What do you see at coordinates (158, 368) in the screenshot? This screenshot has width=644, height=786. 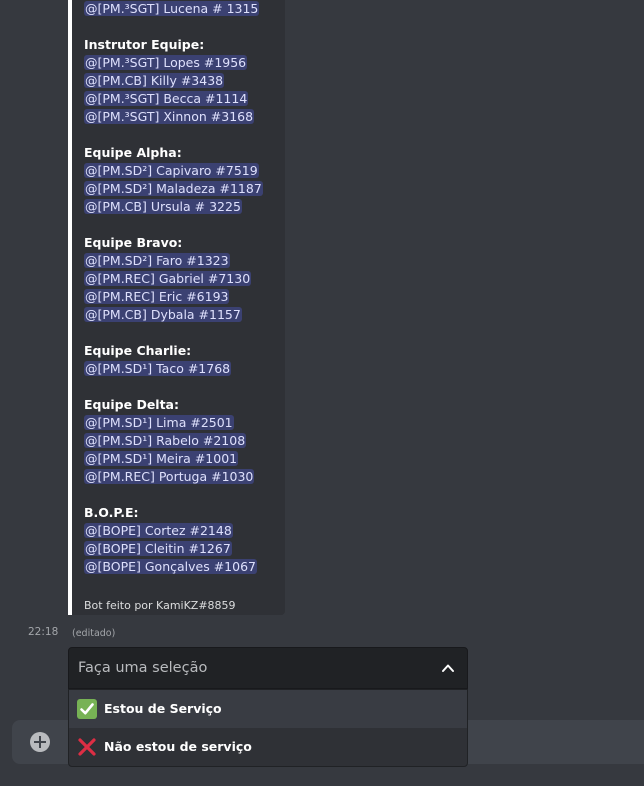 I see `user-mention: @[PM.SD¹] Taco #1768` at bounding box center [158, 368].